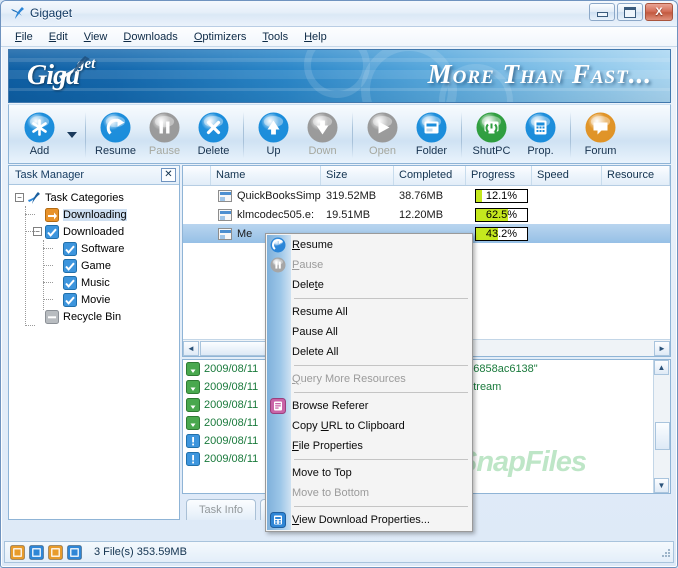 The width and height of the screenshot is (678, 568). What do you see at coordinates (266, 175) in the screenshot?
I see `column-header-name: Name` at bounding box center [266, 175].